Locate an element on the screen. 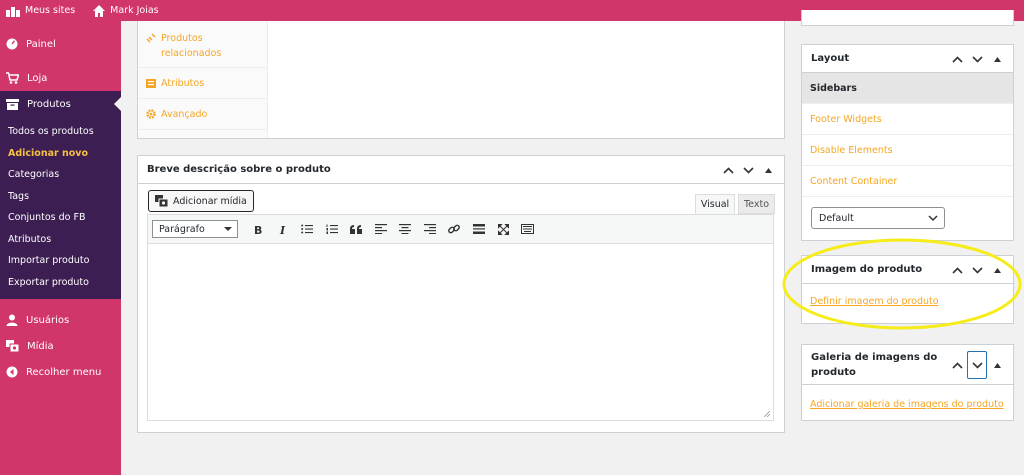 The width and height of the screenshot is (1024, 475). menu-item-produtos: Produtos is located at coordinates (60, 104).